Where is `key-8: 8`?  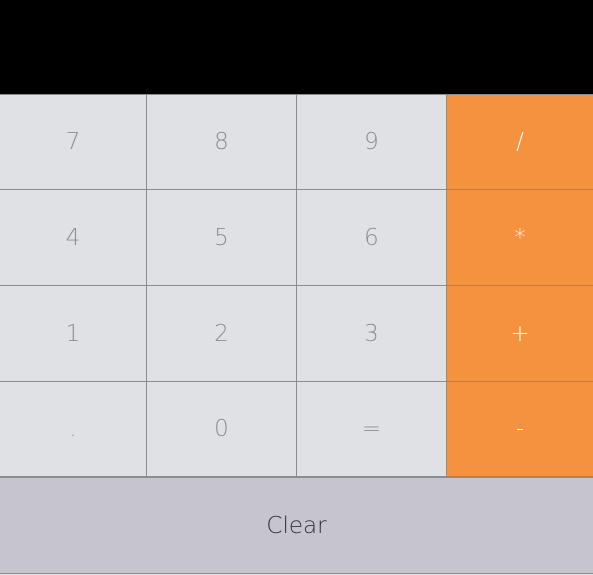 key-8: 8 is located at coordinates (222, 142).